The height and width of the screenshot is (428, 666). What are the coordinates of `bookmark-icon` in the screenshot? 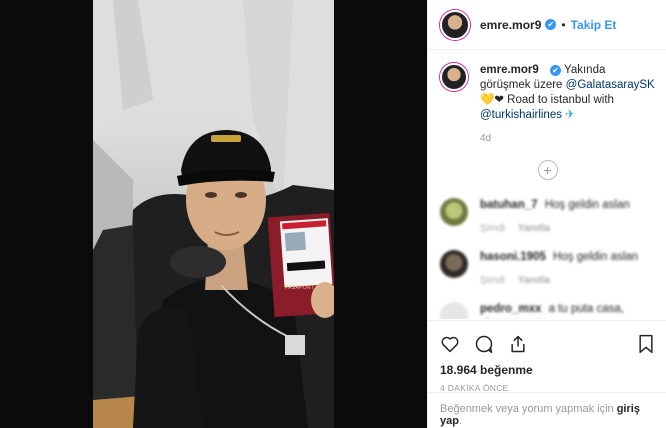 It's located at (646, 344).